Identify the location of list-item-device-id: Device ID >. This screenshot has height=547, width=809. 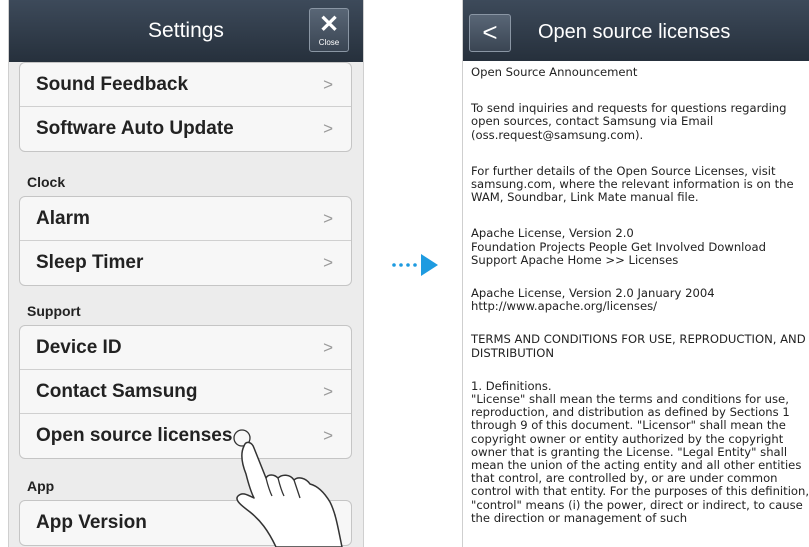
(185, 348).